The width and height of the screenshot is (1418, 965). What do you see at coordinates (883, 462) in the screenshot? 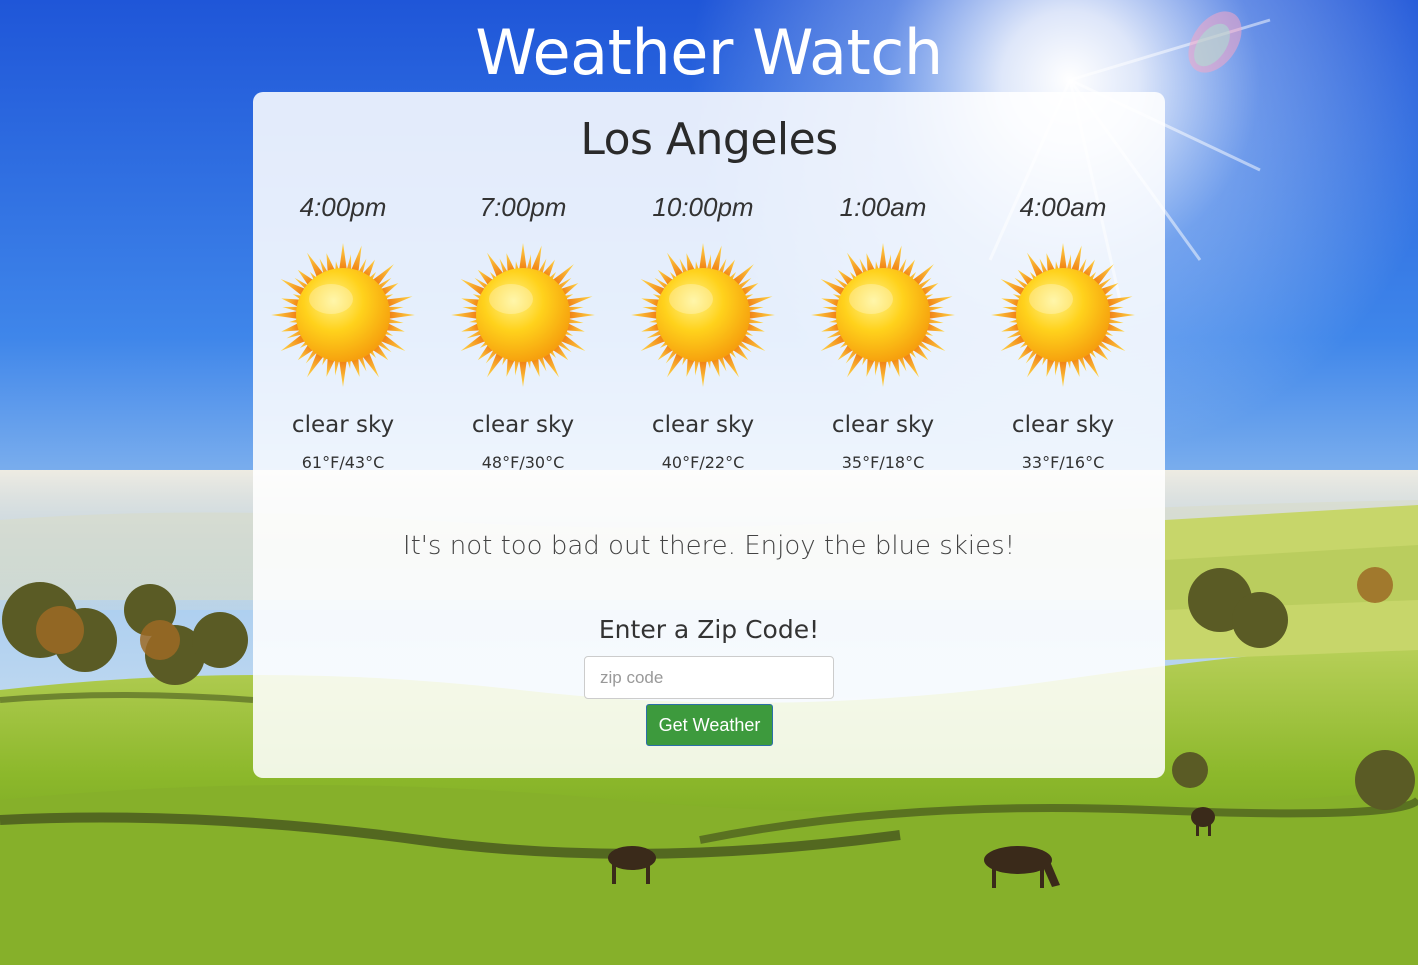
I see `forecast-temperature: 35°F/18°C` at bounding box center [883, 462].